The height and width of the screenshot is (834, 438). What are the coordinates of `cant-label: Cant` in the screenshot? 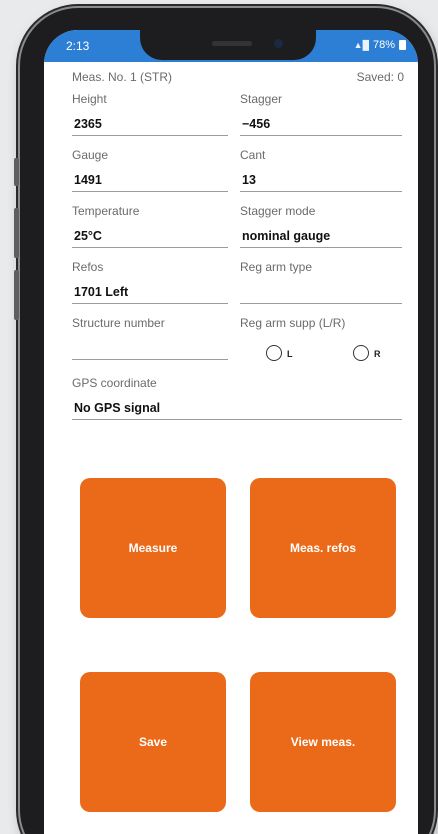 It's located at (253, 155).